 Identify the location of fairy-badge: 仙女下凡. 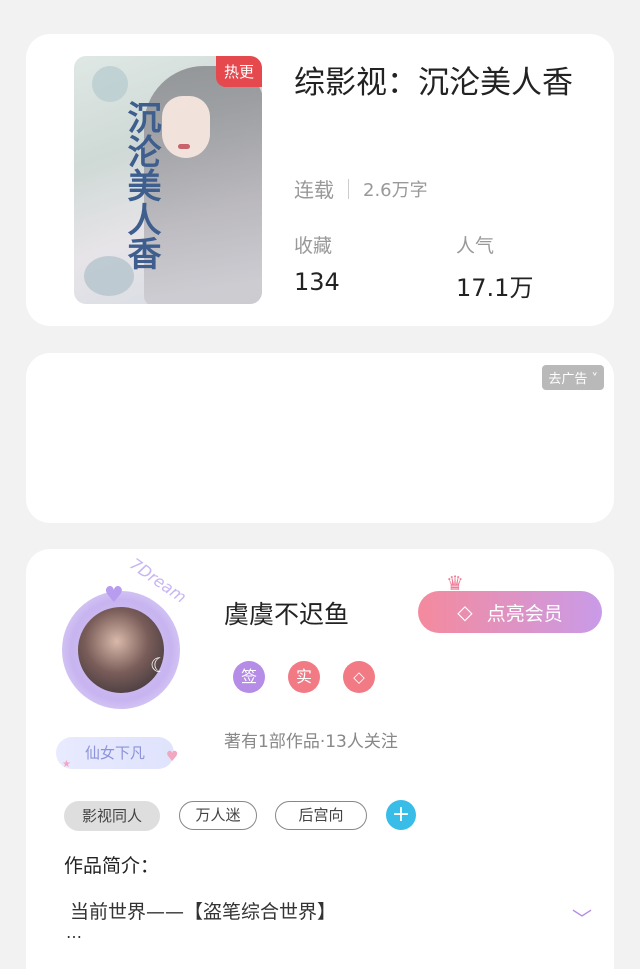
(115, 753).